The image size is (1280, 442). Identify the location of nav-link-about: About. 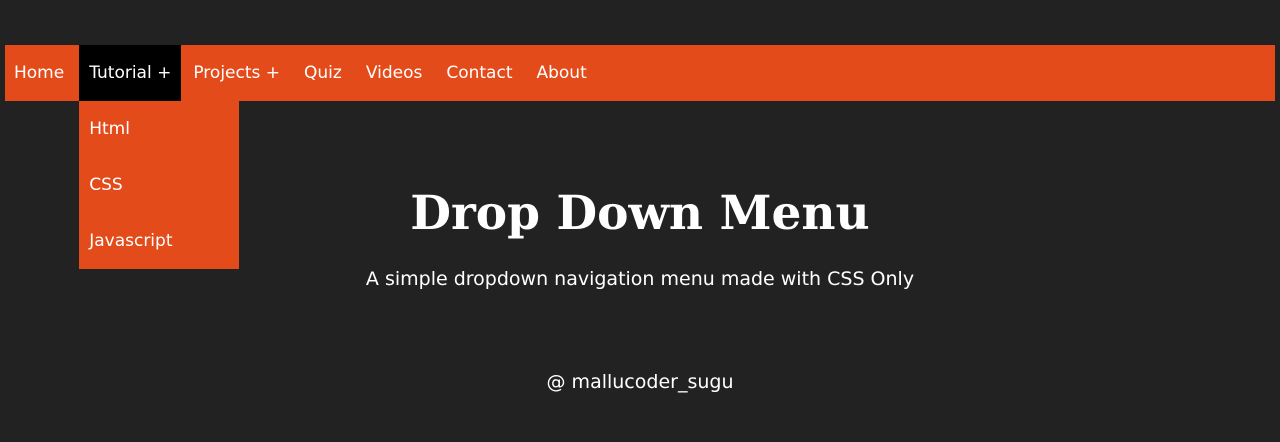
(561, 73).